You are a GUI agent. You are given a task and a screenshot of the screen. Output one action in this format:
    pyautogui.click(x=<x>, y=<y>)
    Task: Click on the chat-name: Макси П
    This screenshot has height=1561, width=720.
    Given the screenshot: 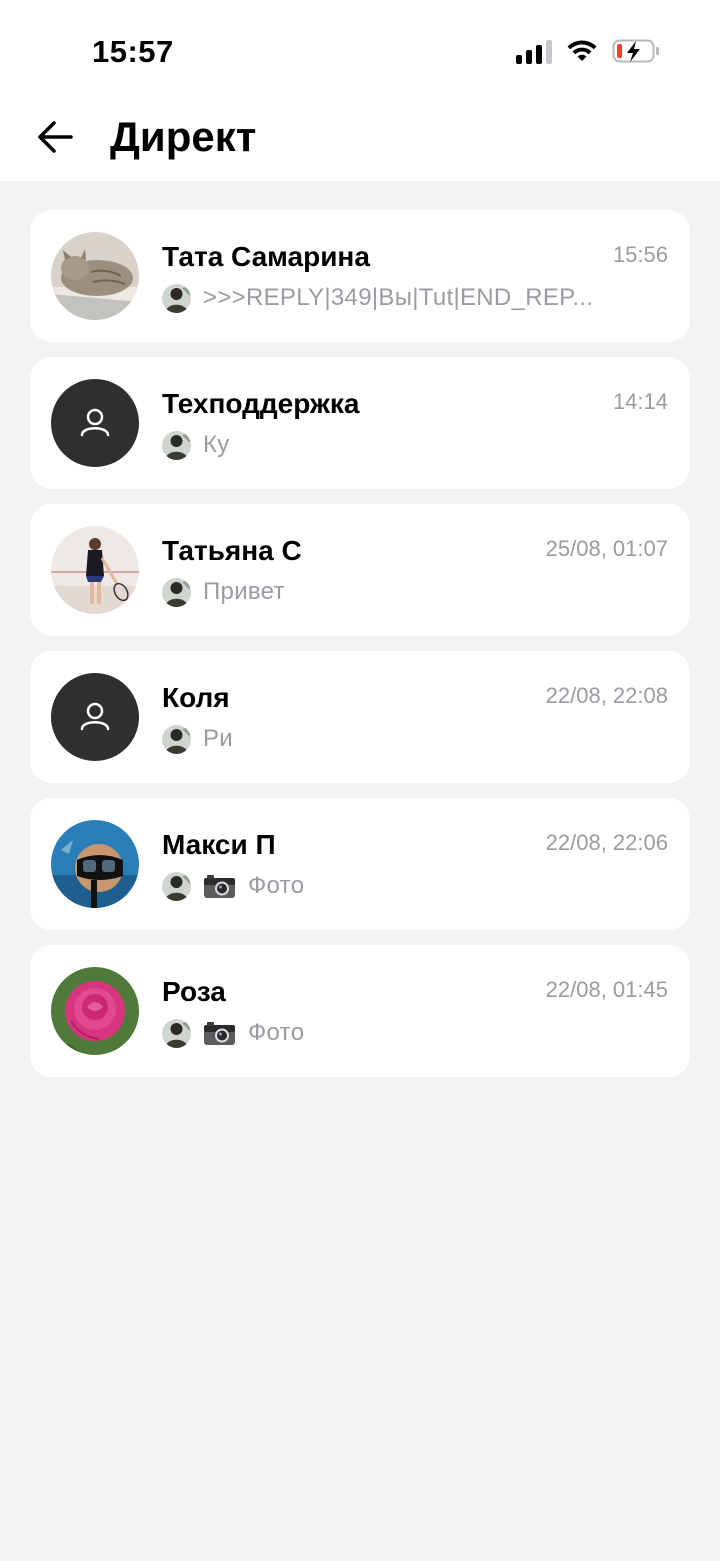 What is the action you would take?
    pyautogui.click(x=219, y=844)
    